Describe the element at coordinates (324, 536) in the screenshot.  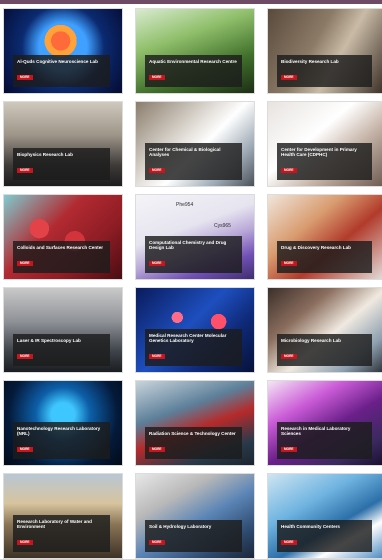
I see `card-caption: Health Community Centers MORE` at that location.